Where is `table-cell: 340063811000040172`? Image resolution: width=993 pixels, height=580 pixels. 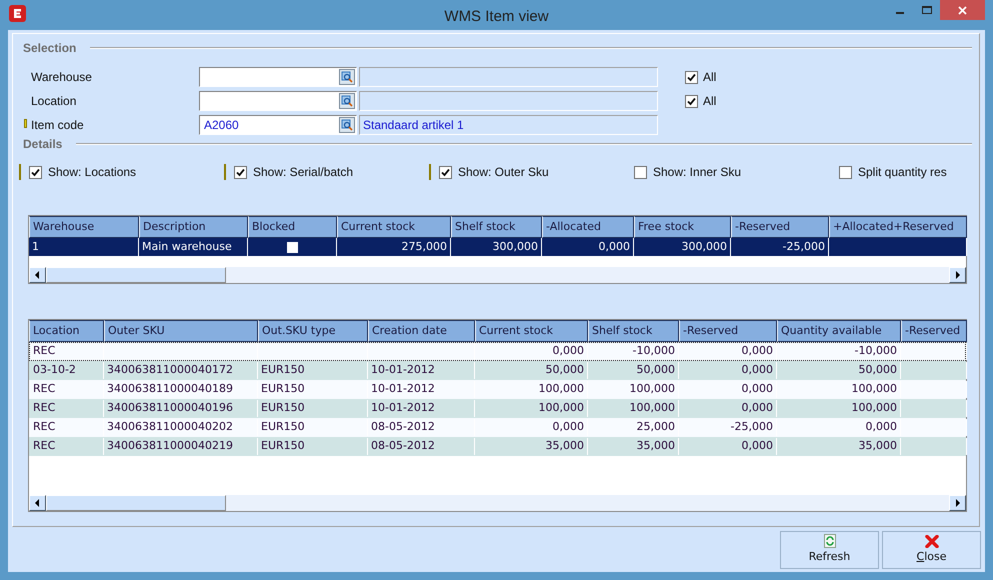 table-cell: 340063811000040172 is located at coordinates (181, 370).